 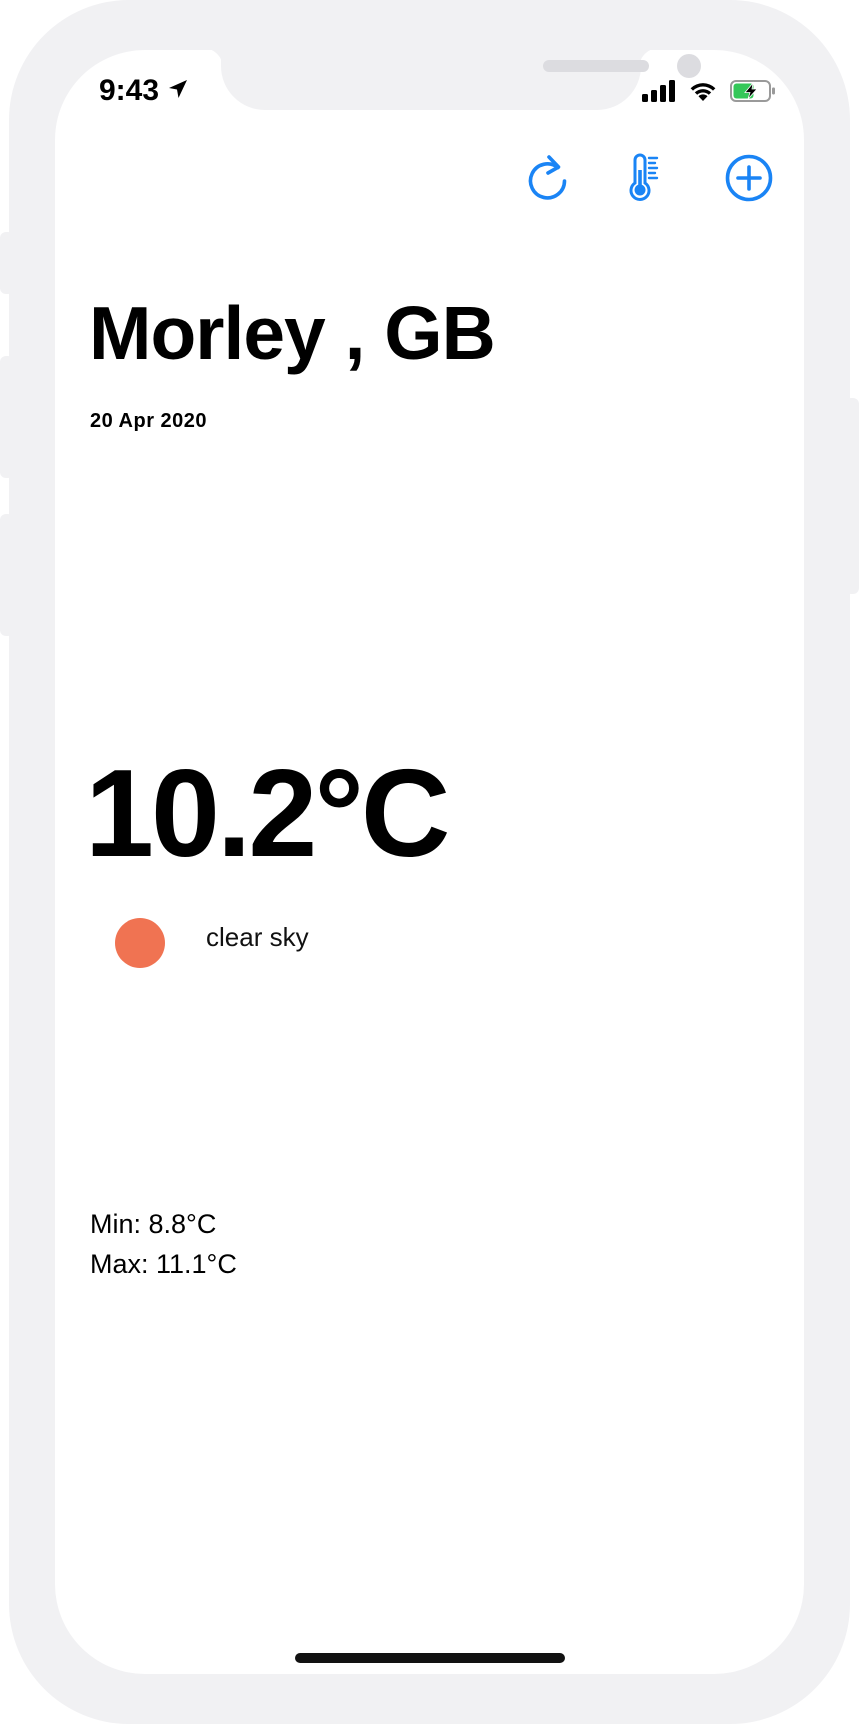 What do you see at coordinates (153, 1224) in the screenshot?
I see `min-temperature: Min: 8.8°C` at bounding box center [153, 1224].